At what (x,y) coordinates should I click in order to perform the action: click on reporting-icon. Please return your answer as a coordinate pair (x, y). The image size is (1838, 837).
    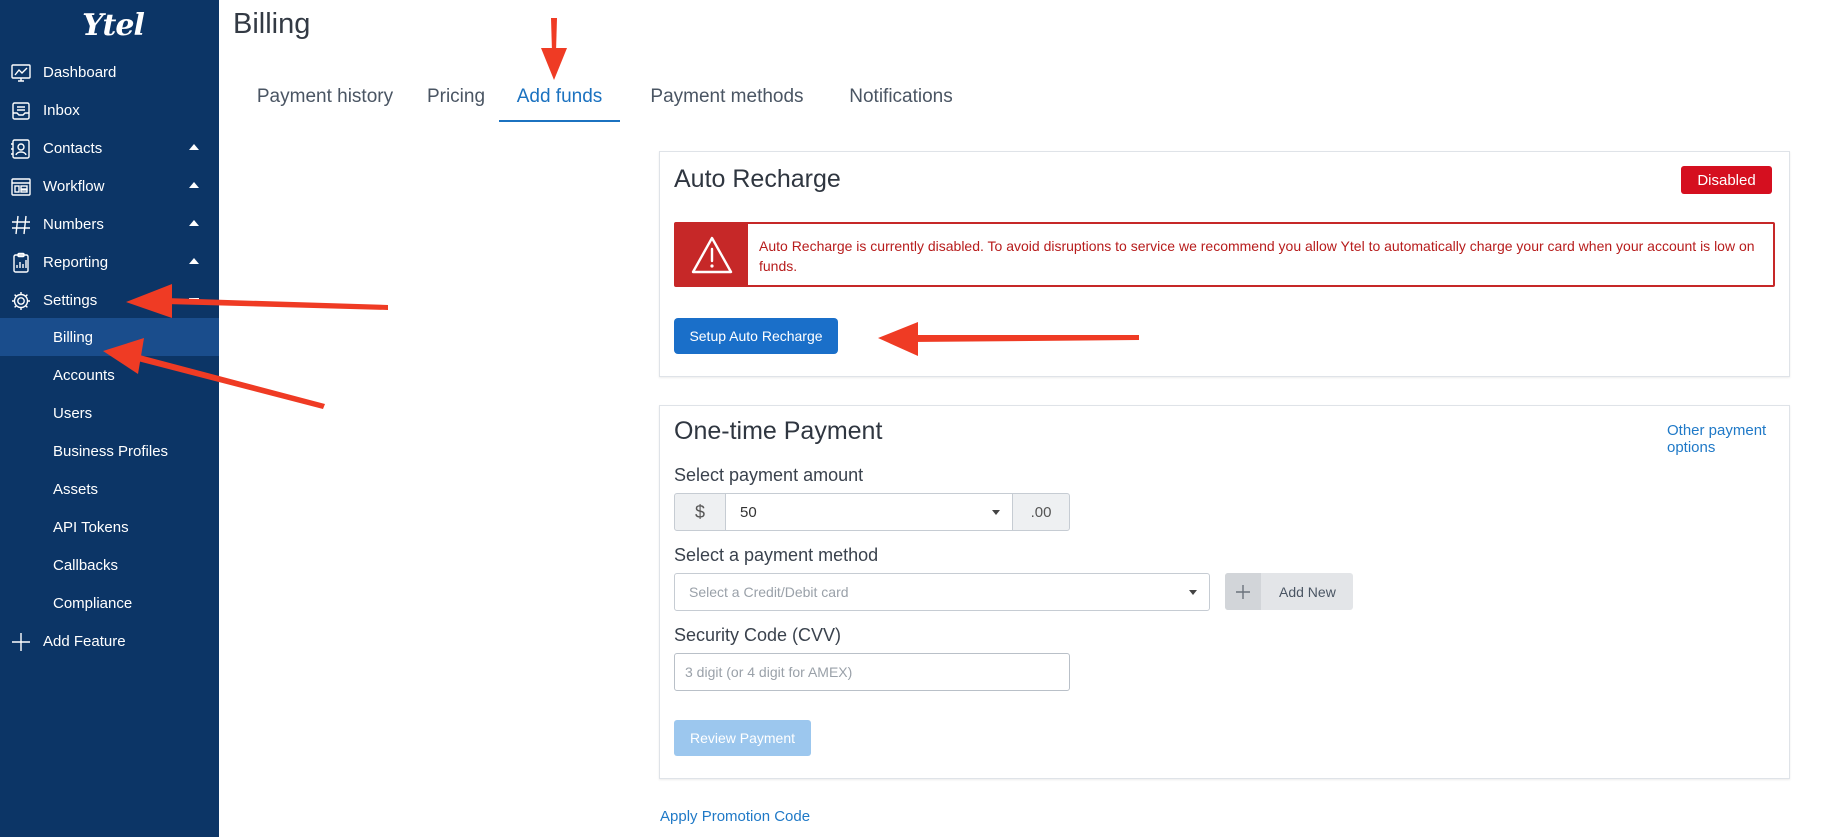
    Looking at the image, I should click on (21, 263).